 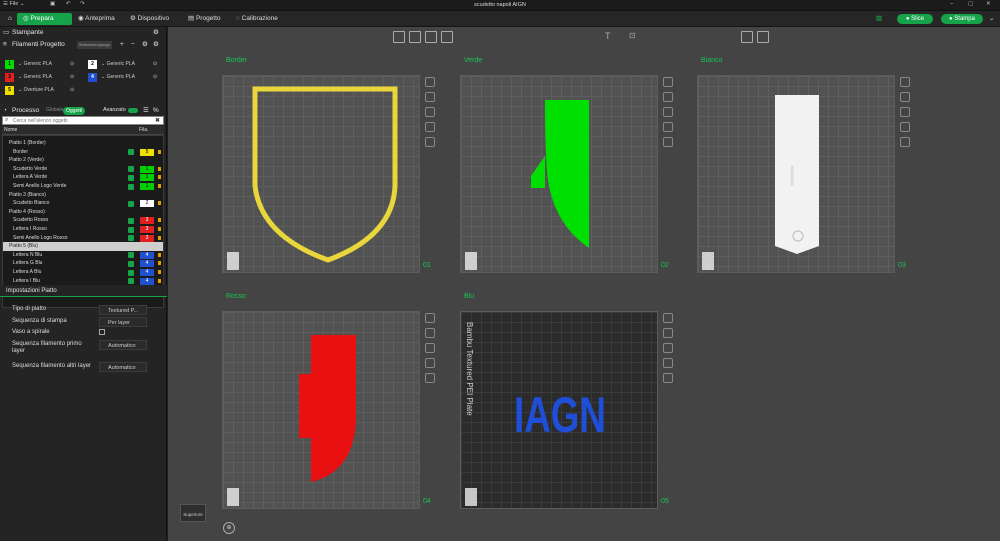 What do you see at coordinates (83, 246) in the screenshot?
I see `tree-plate-row: Piatto 5 (Blu)` at bounding box center [83, 246].